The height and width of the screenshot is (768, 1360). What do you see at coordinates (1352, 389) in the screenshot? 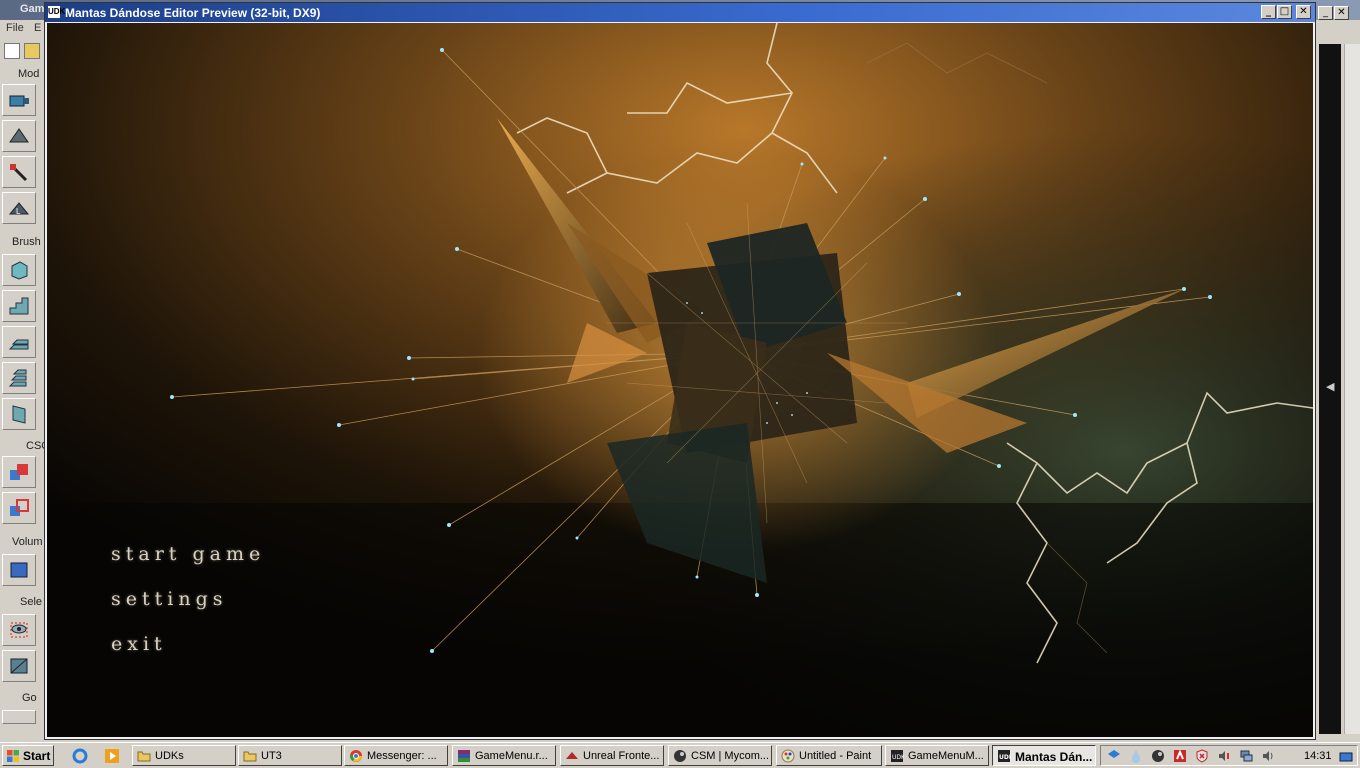
I see `background-scrollbar` at bounding box center [1352, 389].